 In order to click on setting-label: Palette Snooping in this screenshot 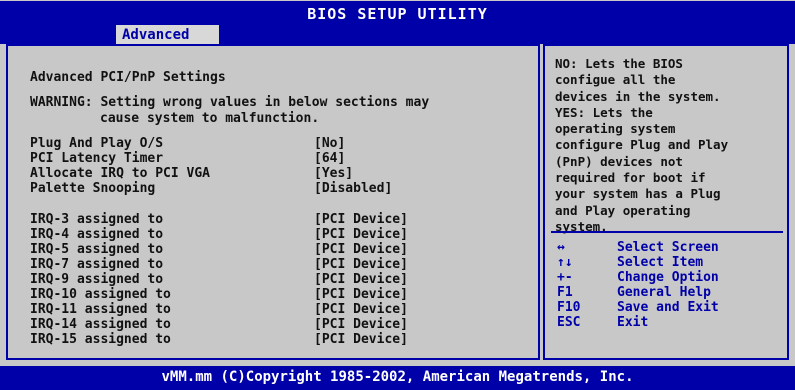, I will do `click(93, 188)`.